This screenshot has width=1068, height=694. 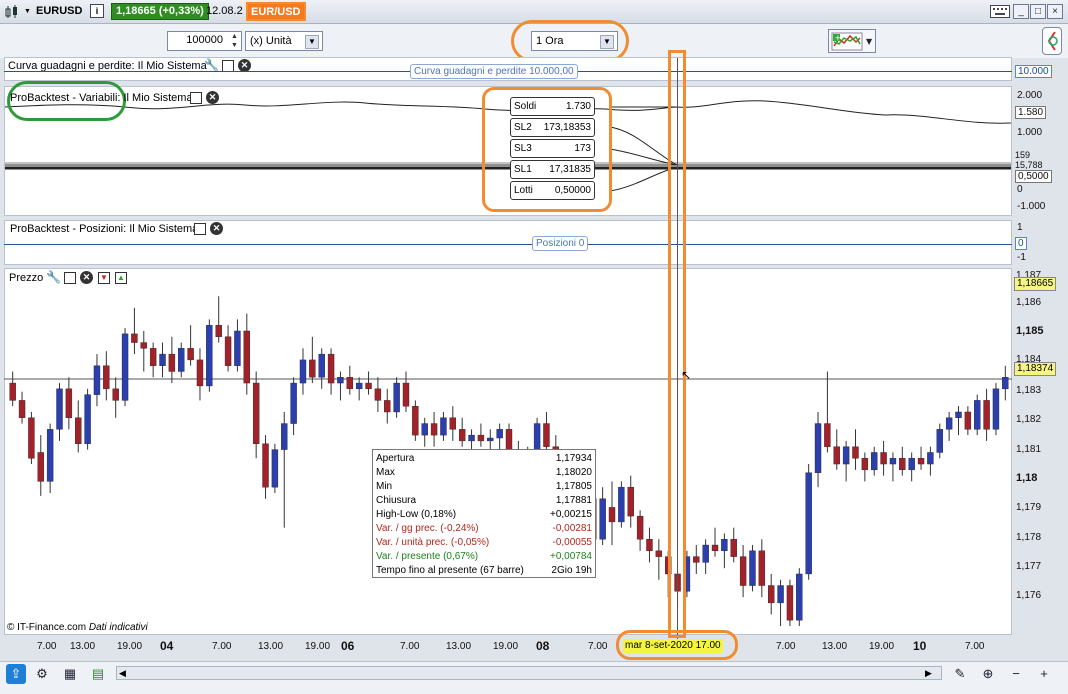 I want to click on zoom-out-icon: −, so click(x=1016, y=674).